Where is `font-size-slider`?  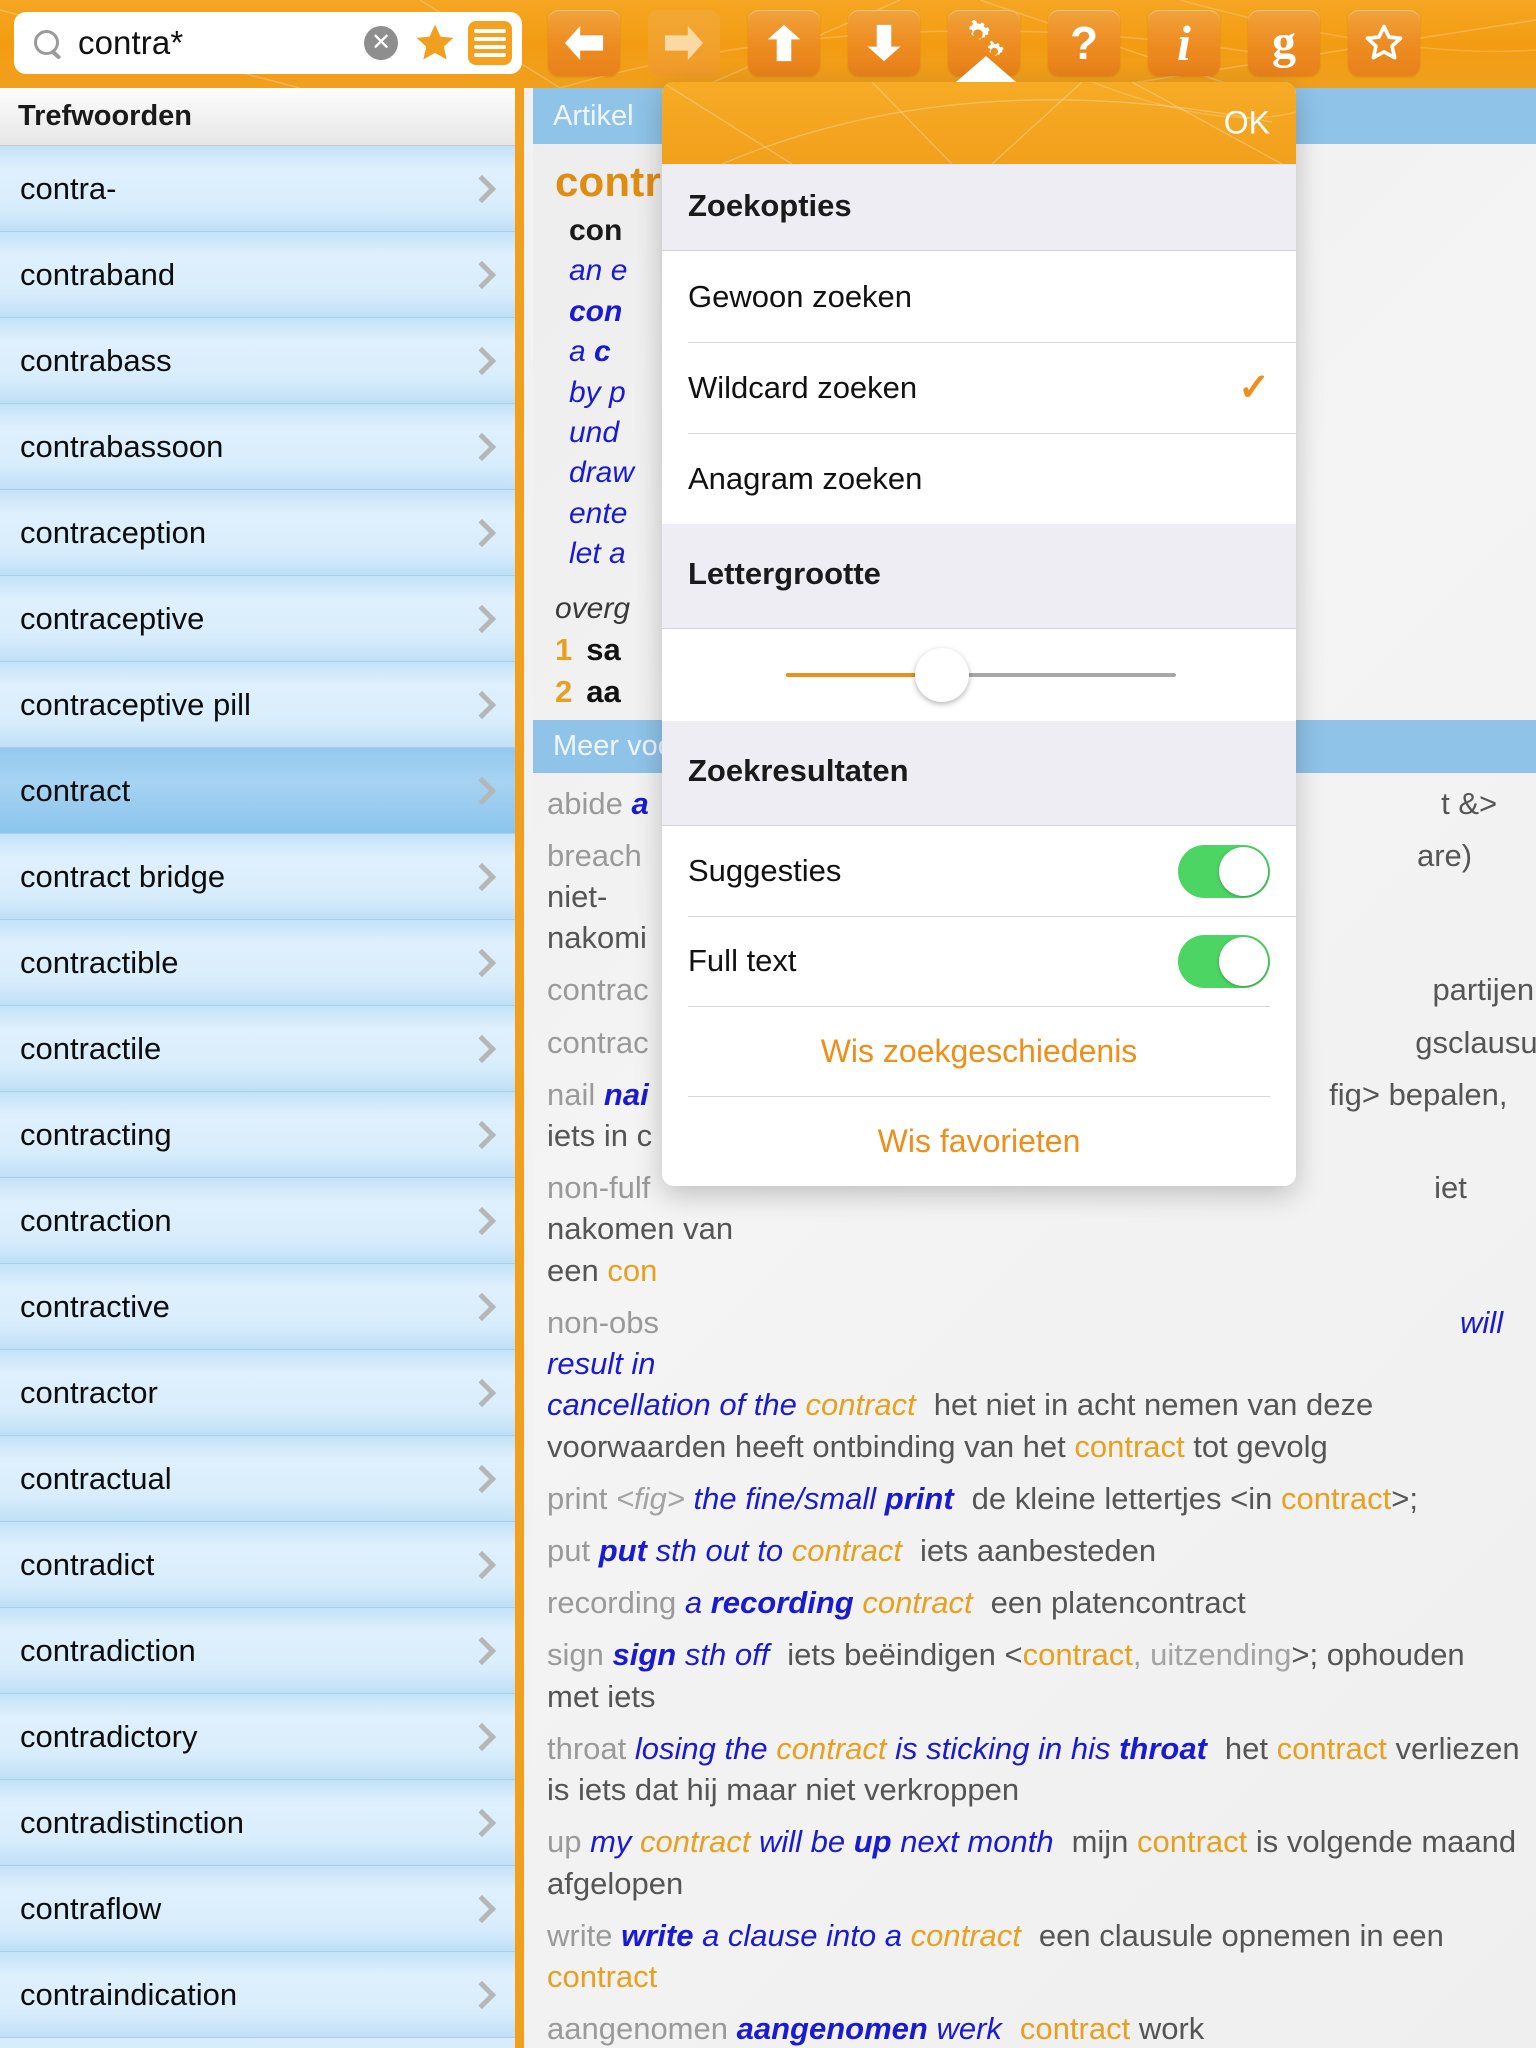 font-size-slider is located at coordinates (979, 675).